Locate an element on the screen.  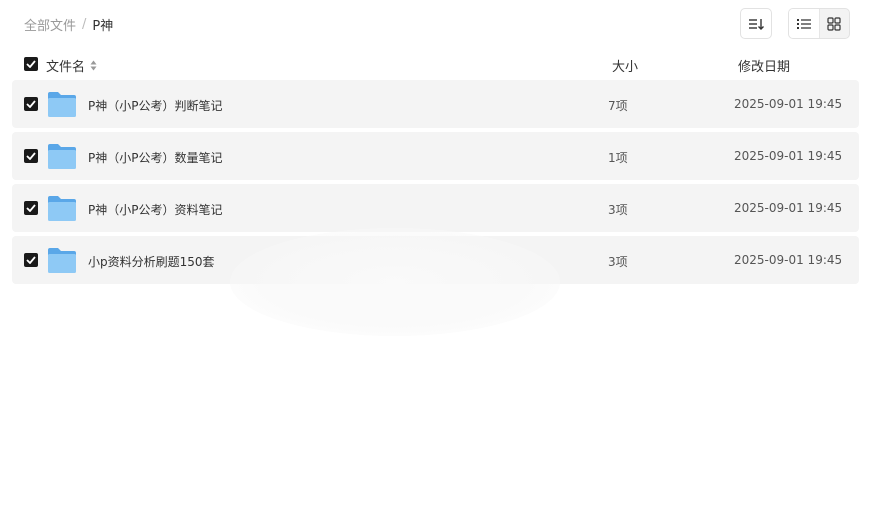
table-row: P神（小P公考）资料笔记 3项 2025-09-01 19:45 is located at coordinates (435, 208).